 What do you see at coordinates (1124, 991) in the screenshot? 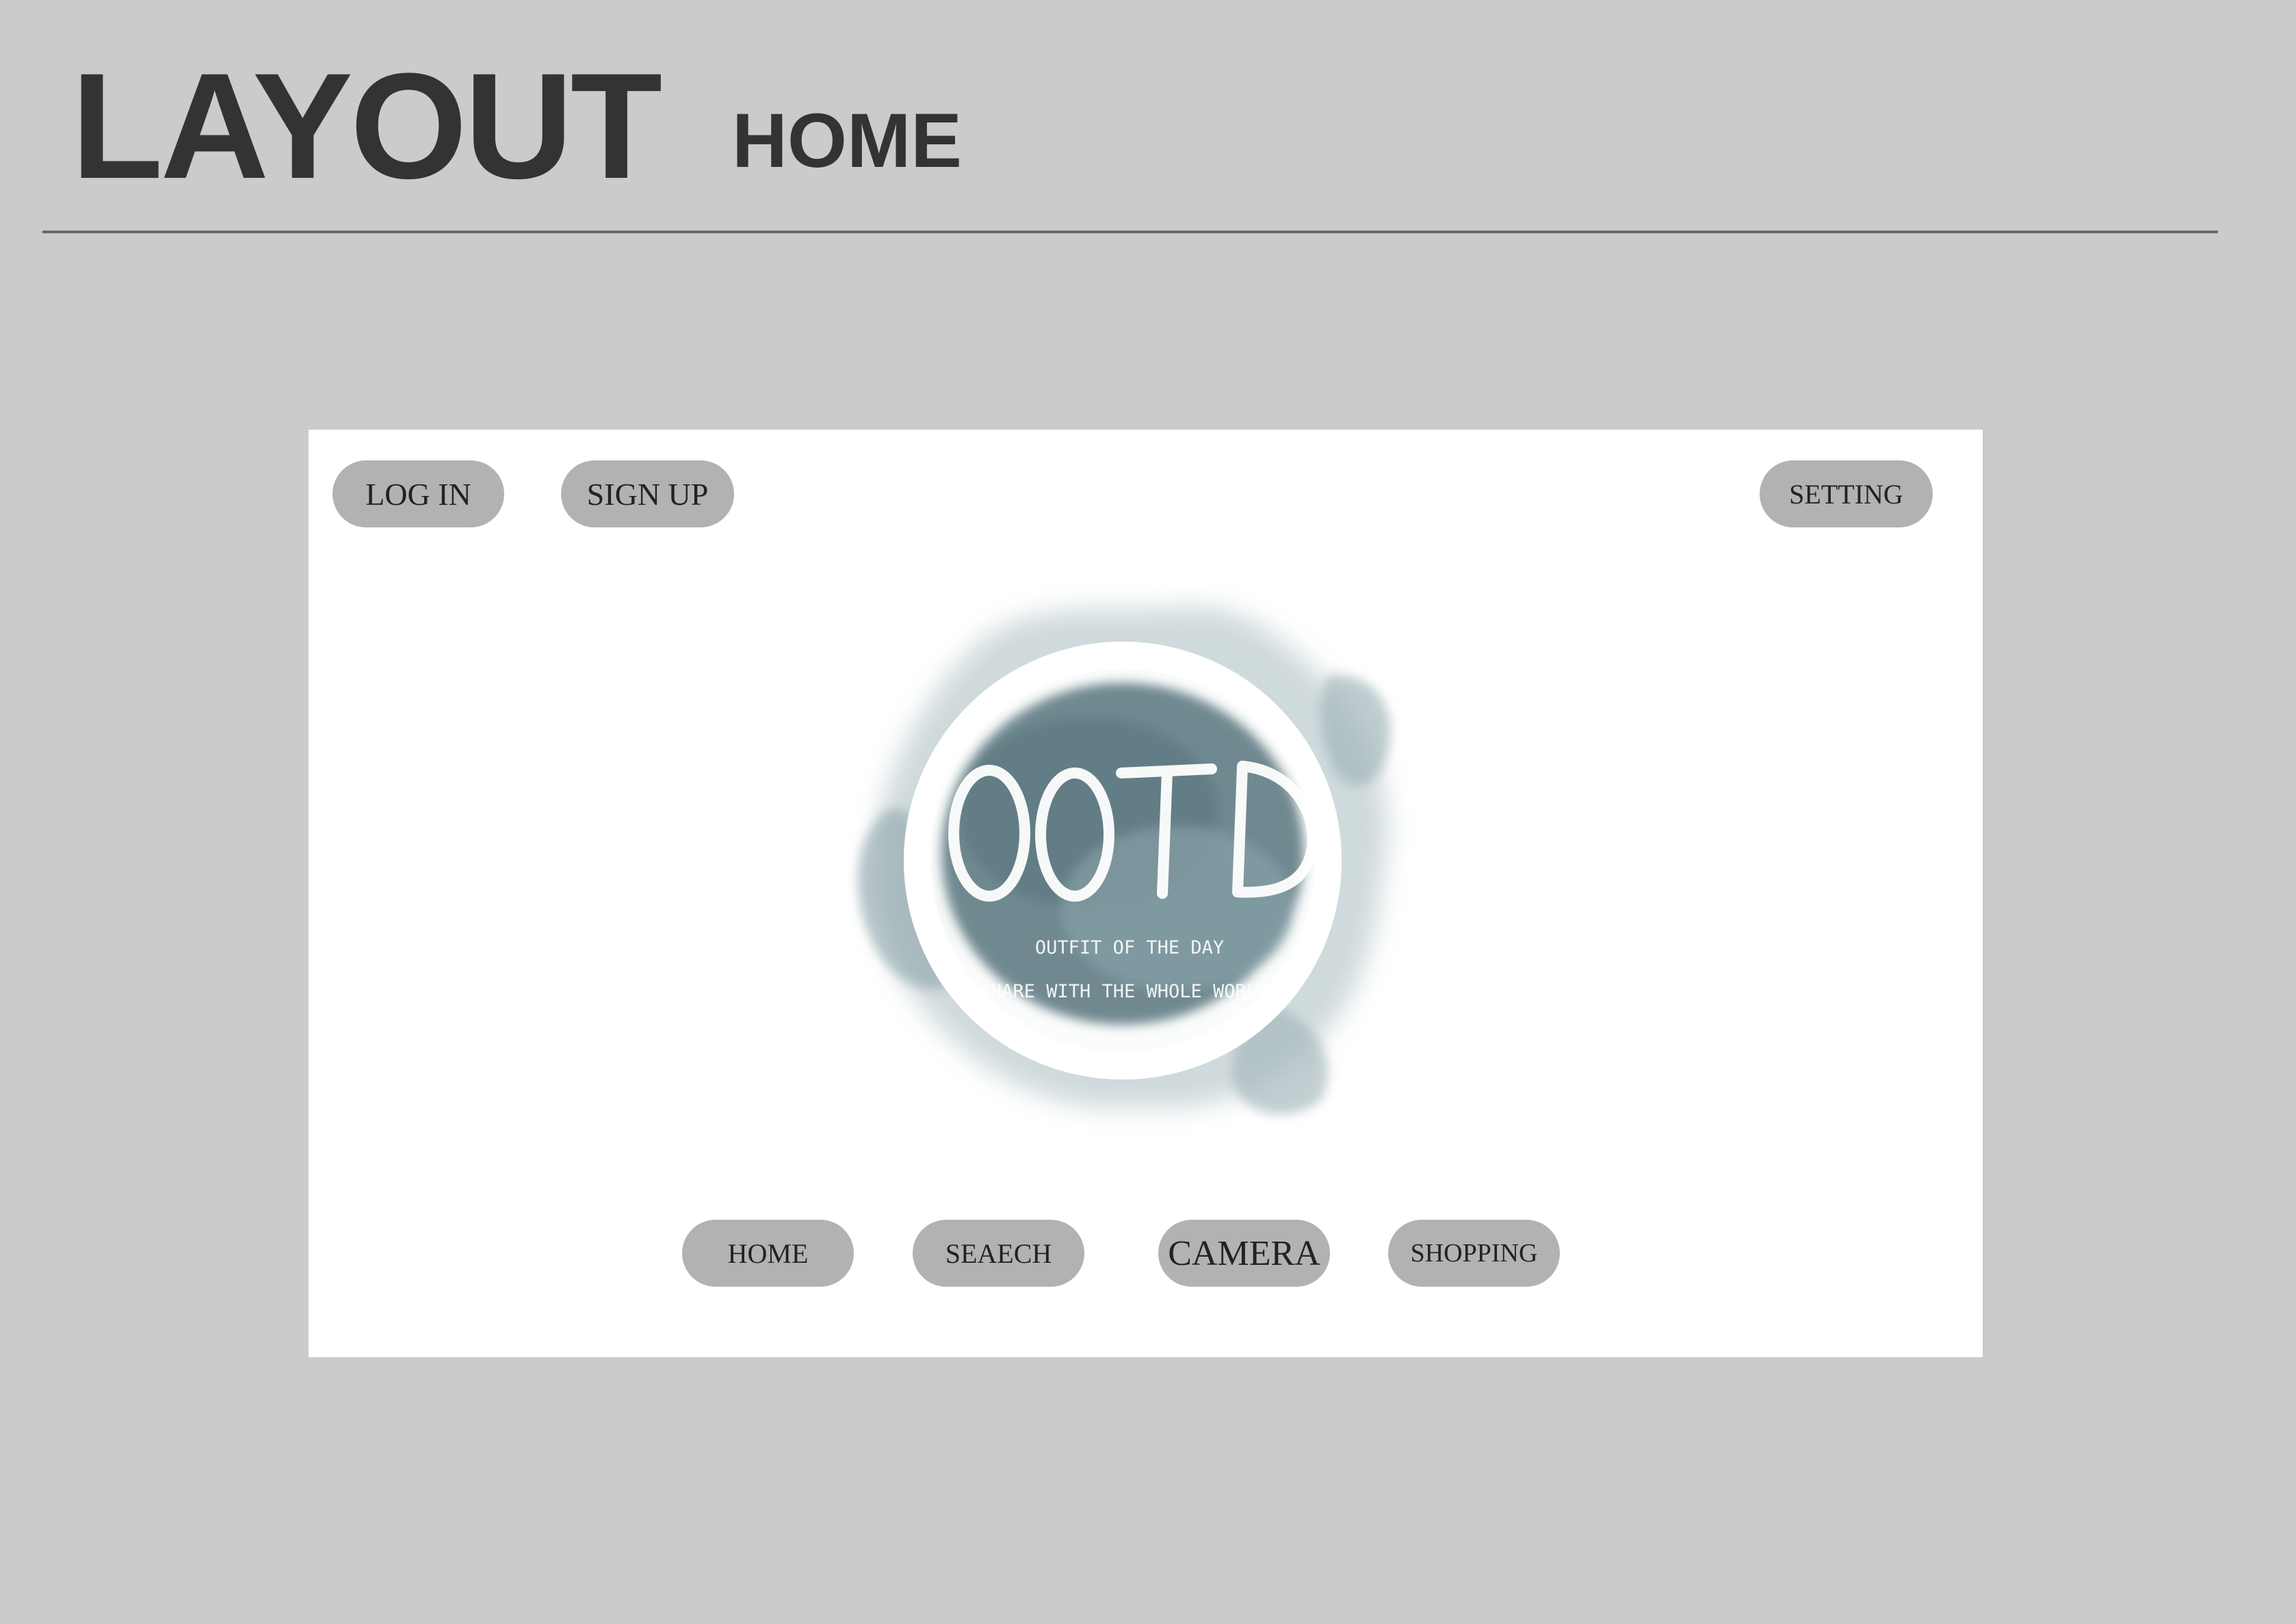
I see `logo-tagline-2: SHARE WITH THE WHOLE WORLD` at bounding box center [1124, 991].